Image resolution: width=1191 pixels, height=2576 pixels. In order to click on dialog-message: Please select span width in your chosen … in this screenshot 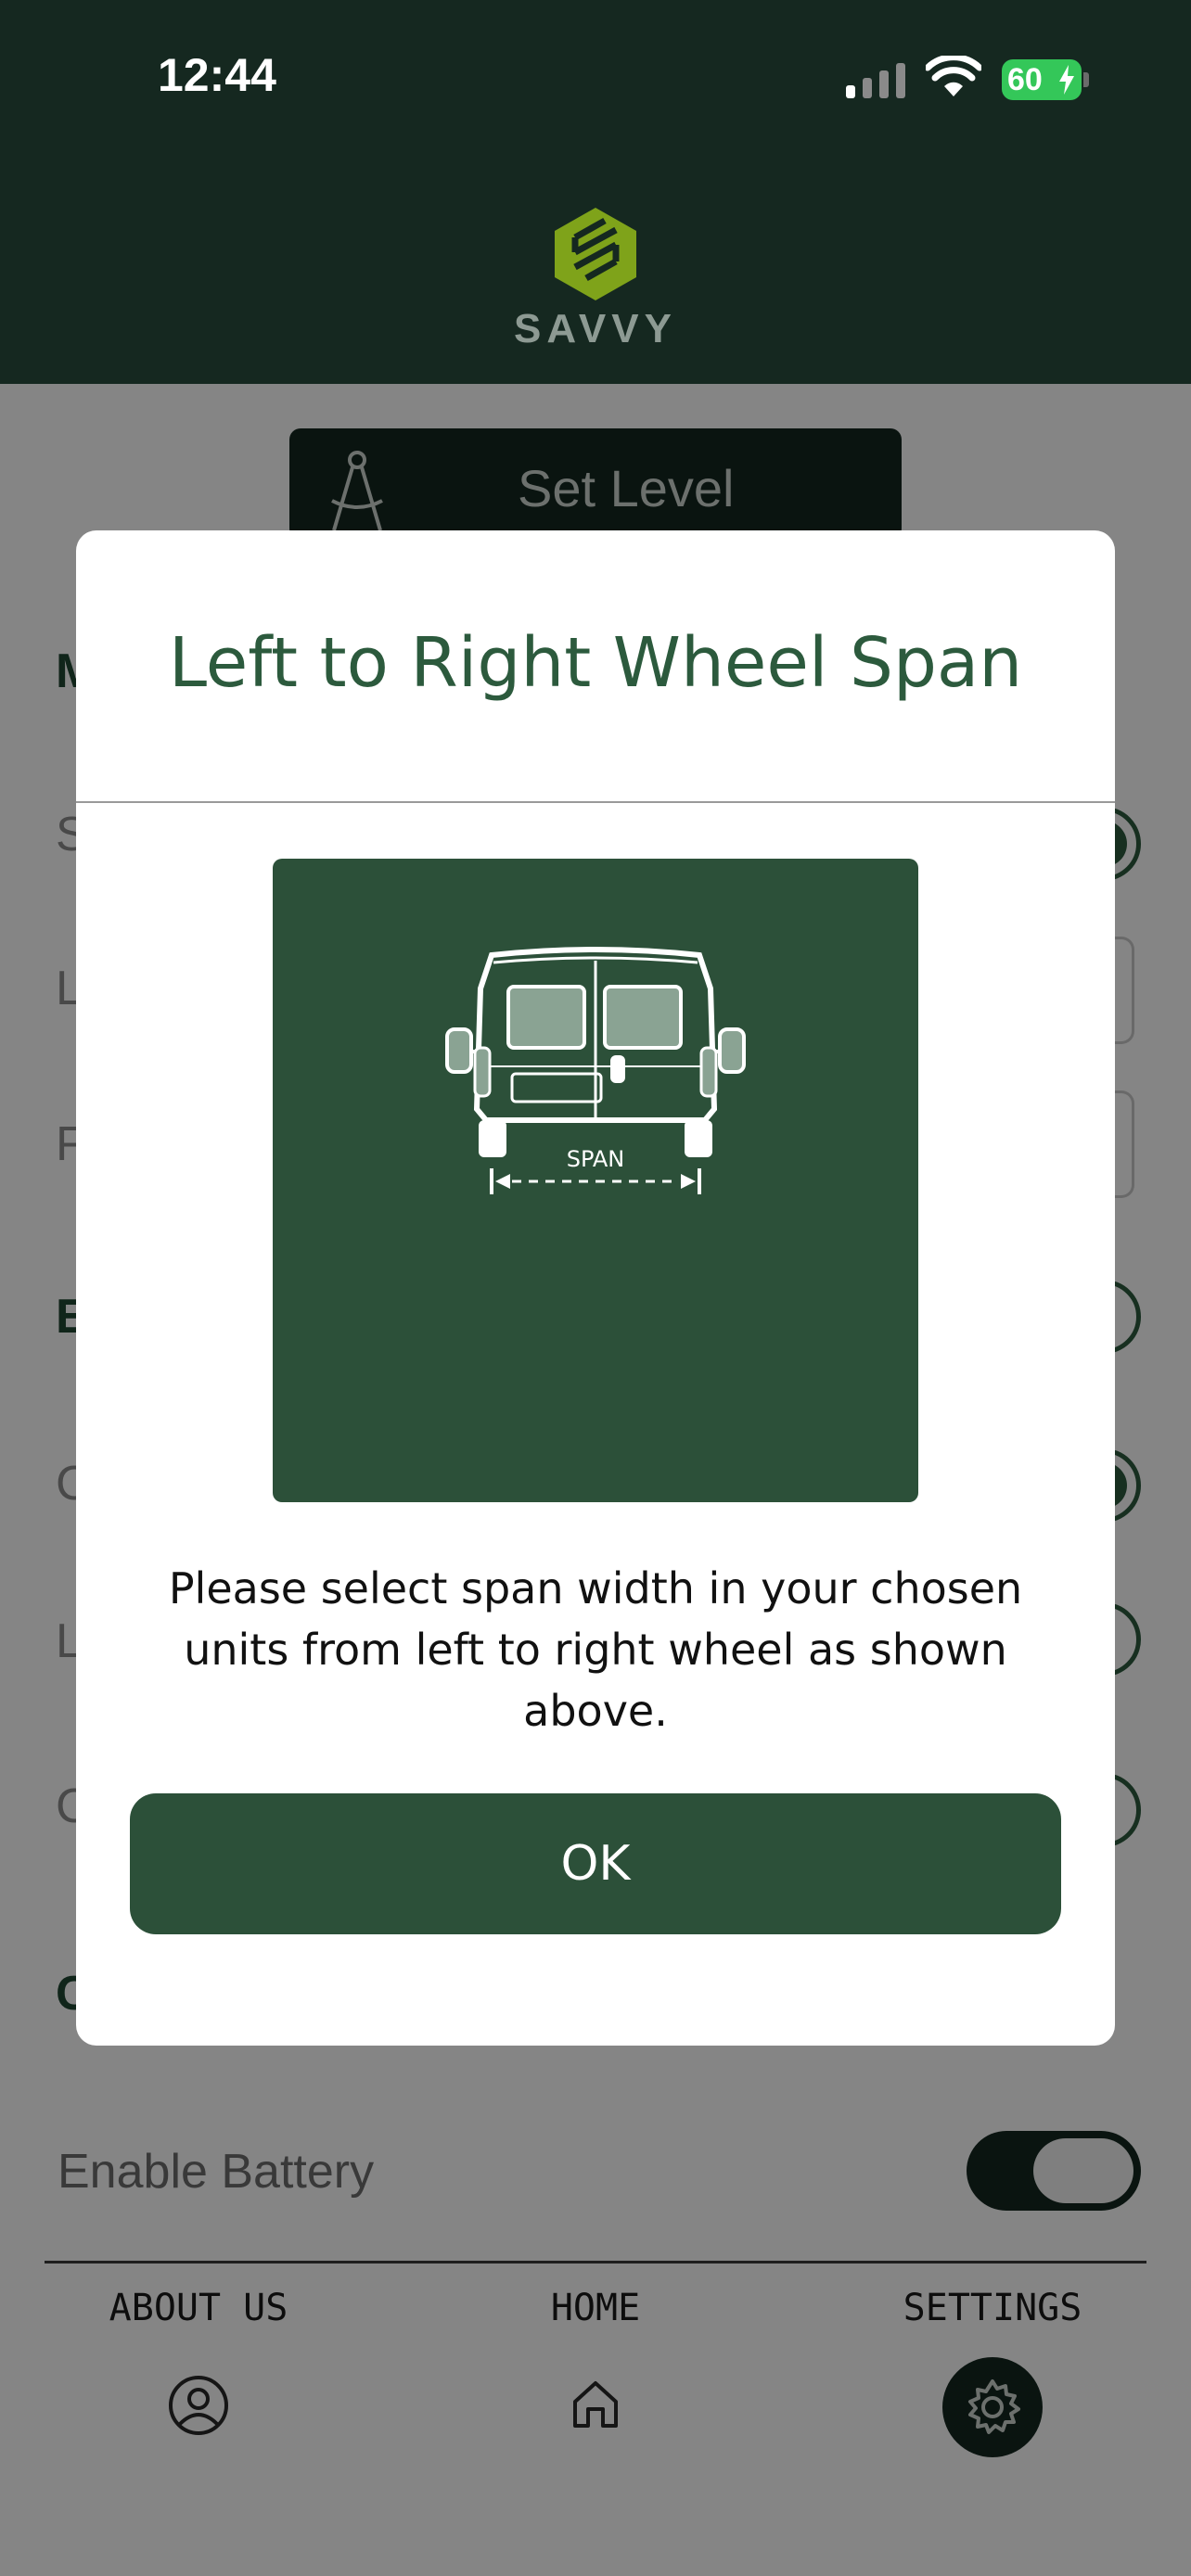, I will do `click(595, 1649)`.